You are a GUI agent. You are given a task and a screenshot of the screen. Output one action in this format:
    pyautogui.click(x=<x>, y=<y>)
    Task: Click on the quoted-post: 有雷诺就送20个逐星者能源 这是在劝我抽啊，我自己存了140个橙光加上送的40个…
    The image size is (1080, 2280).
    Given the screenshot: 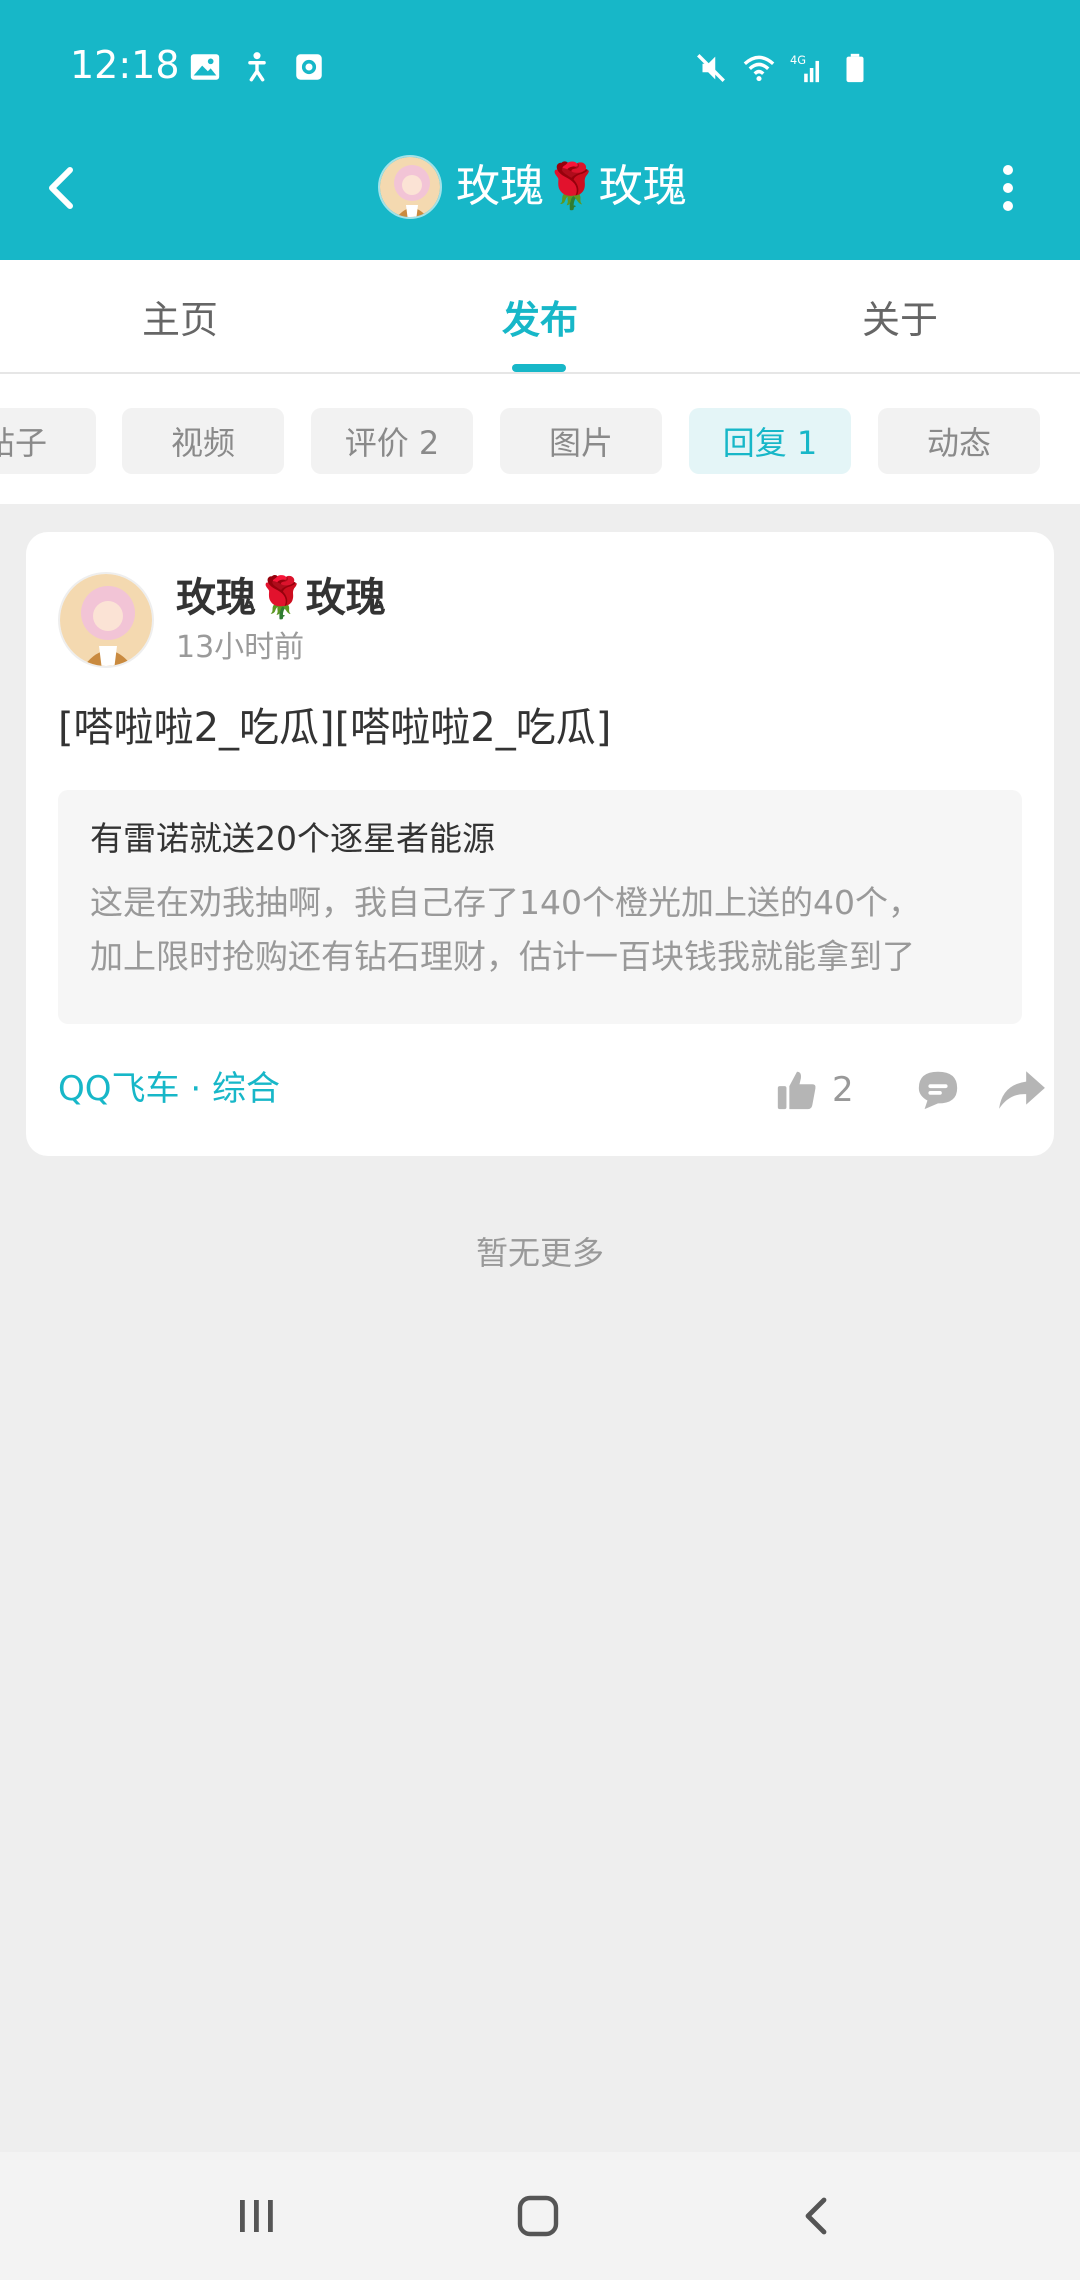 What is the action you would take?
    pyautogui.click(x=540, y=907)
    